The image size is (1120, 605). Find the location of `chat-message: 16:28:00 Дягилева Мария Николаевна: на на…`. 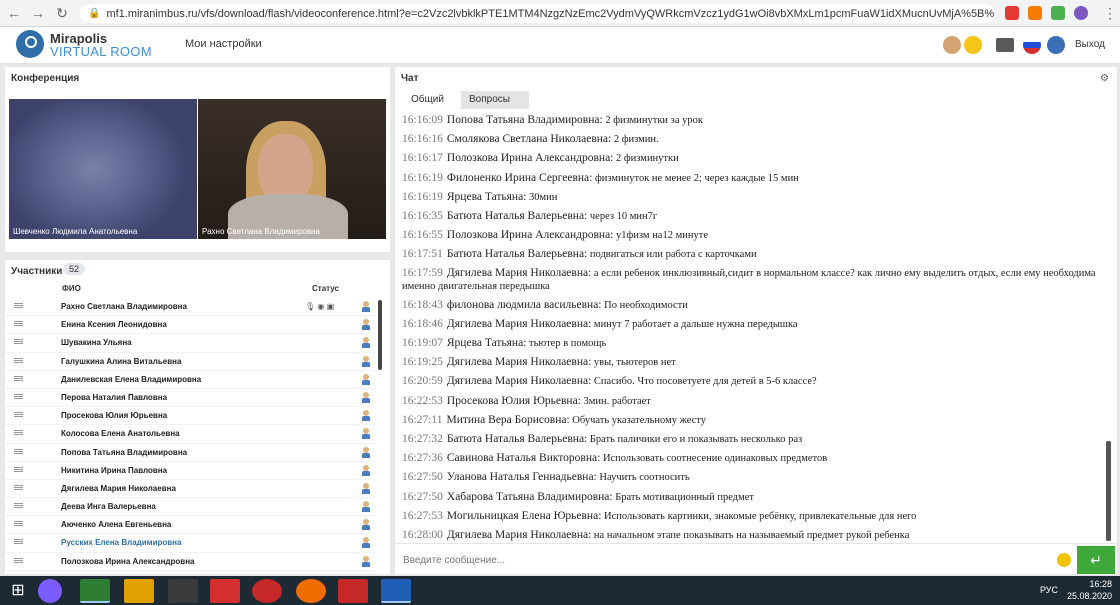

chat-message: 16:28:00 Дягилева Мария Николаевна: на на… is located at coordinates (754, 534).